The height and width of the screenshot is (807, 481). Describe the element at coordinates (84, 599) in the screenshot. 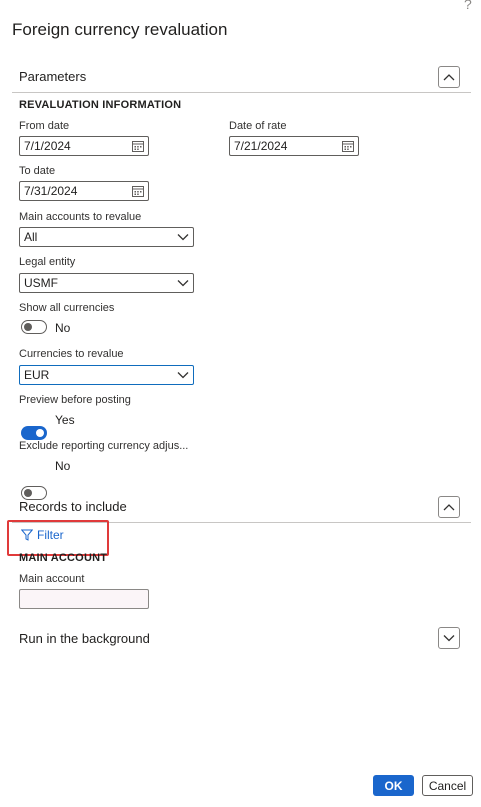

I see `main-account-input` at that location.